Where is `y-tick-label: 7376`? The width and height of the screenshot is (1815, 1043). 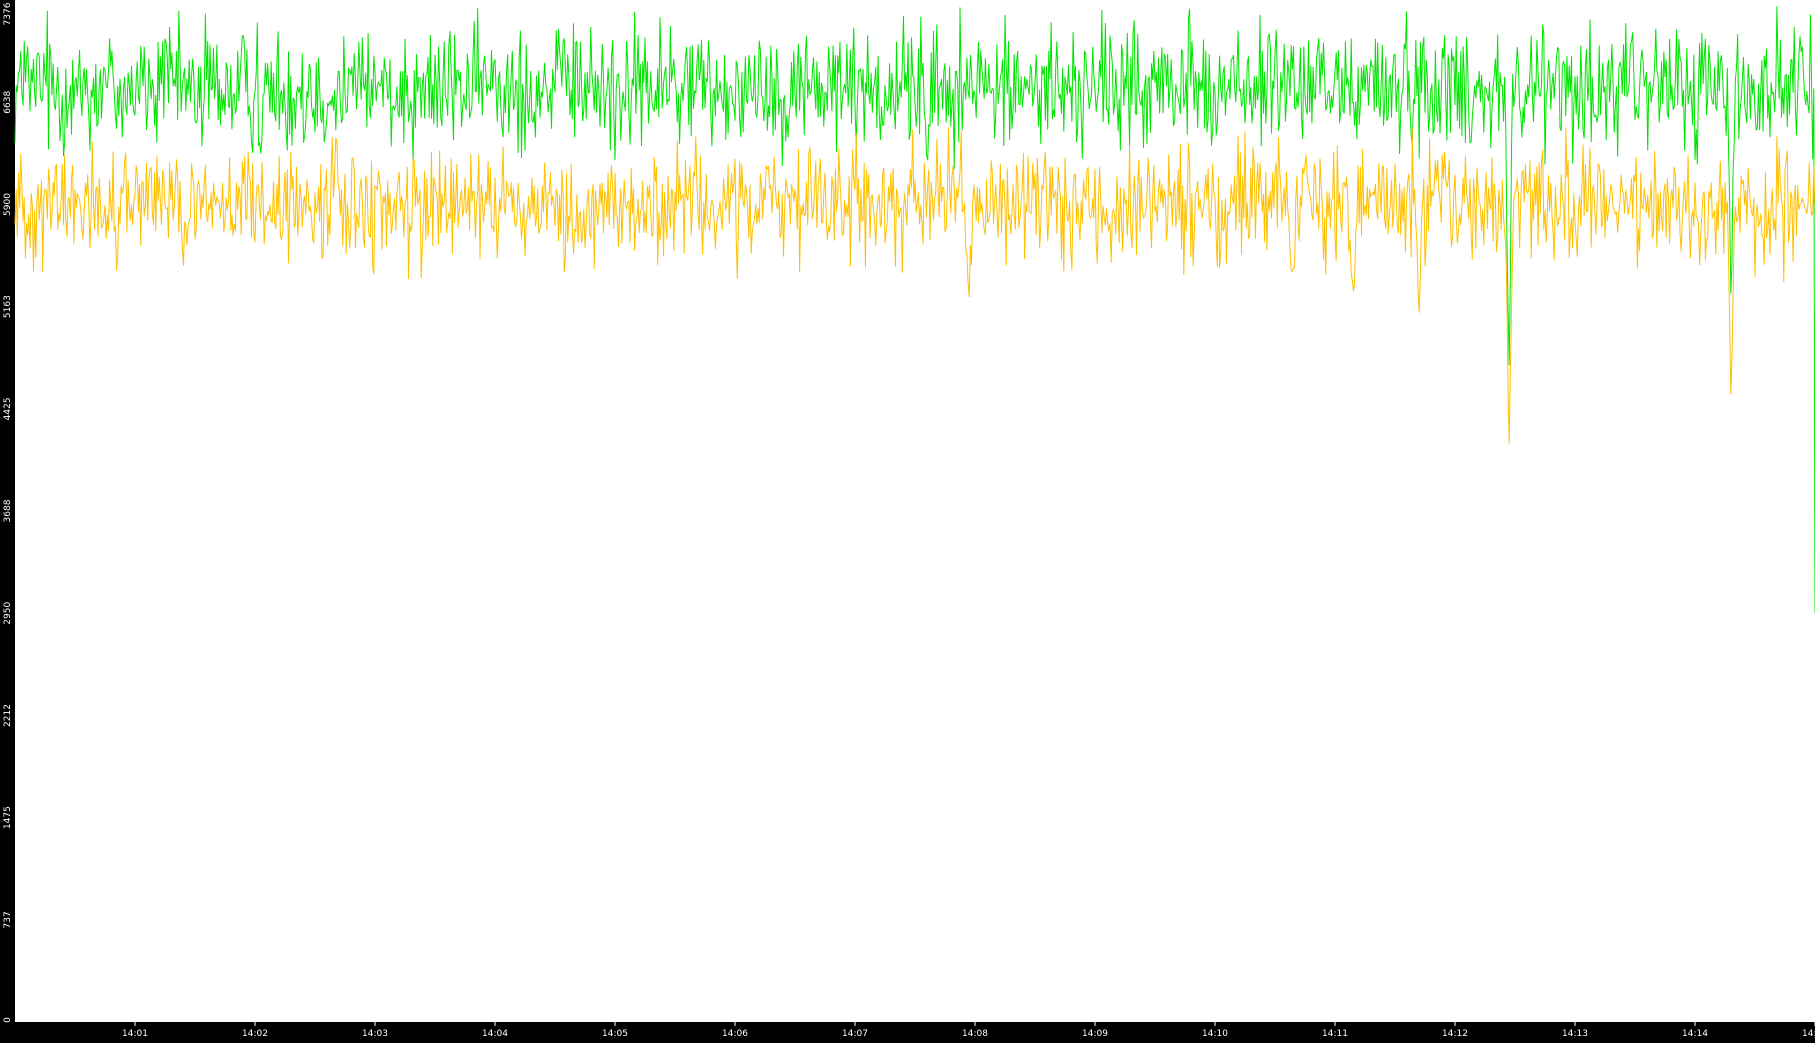
y-tick-label: 7376 is located at coordinates (8, 13).